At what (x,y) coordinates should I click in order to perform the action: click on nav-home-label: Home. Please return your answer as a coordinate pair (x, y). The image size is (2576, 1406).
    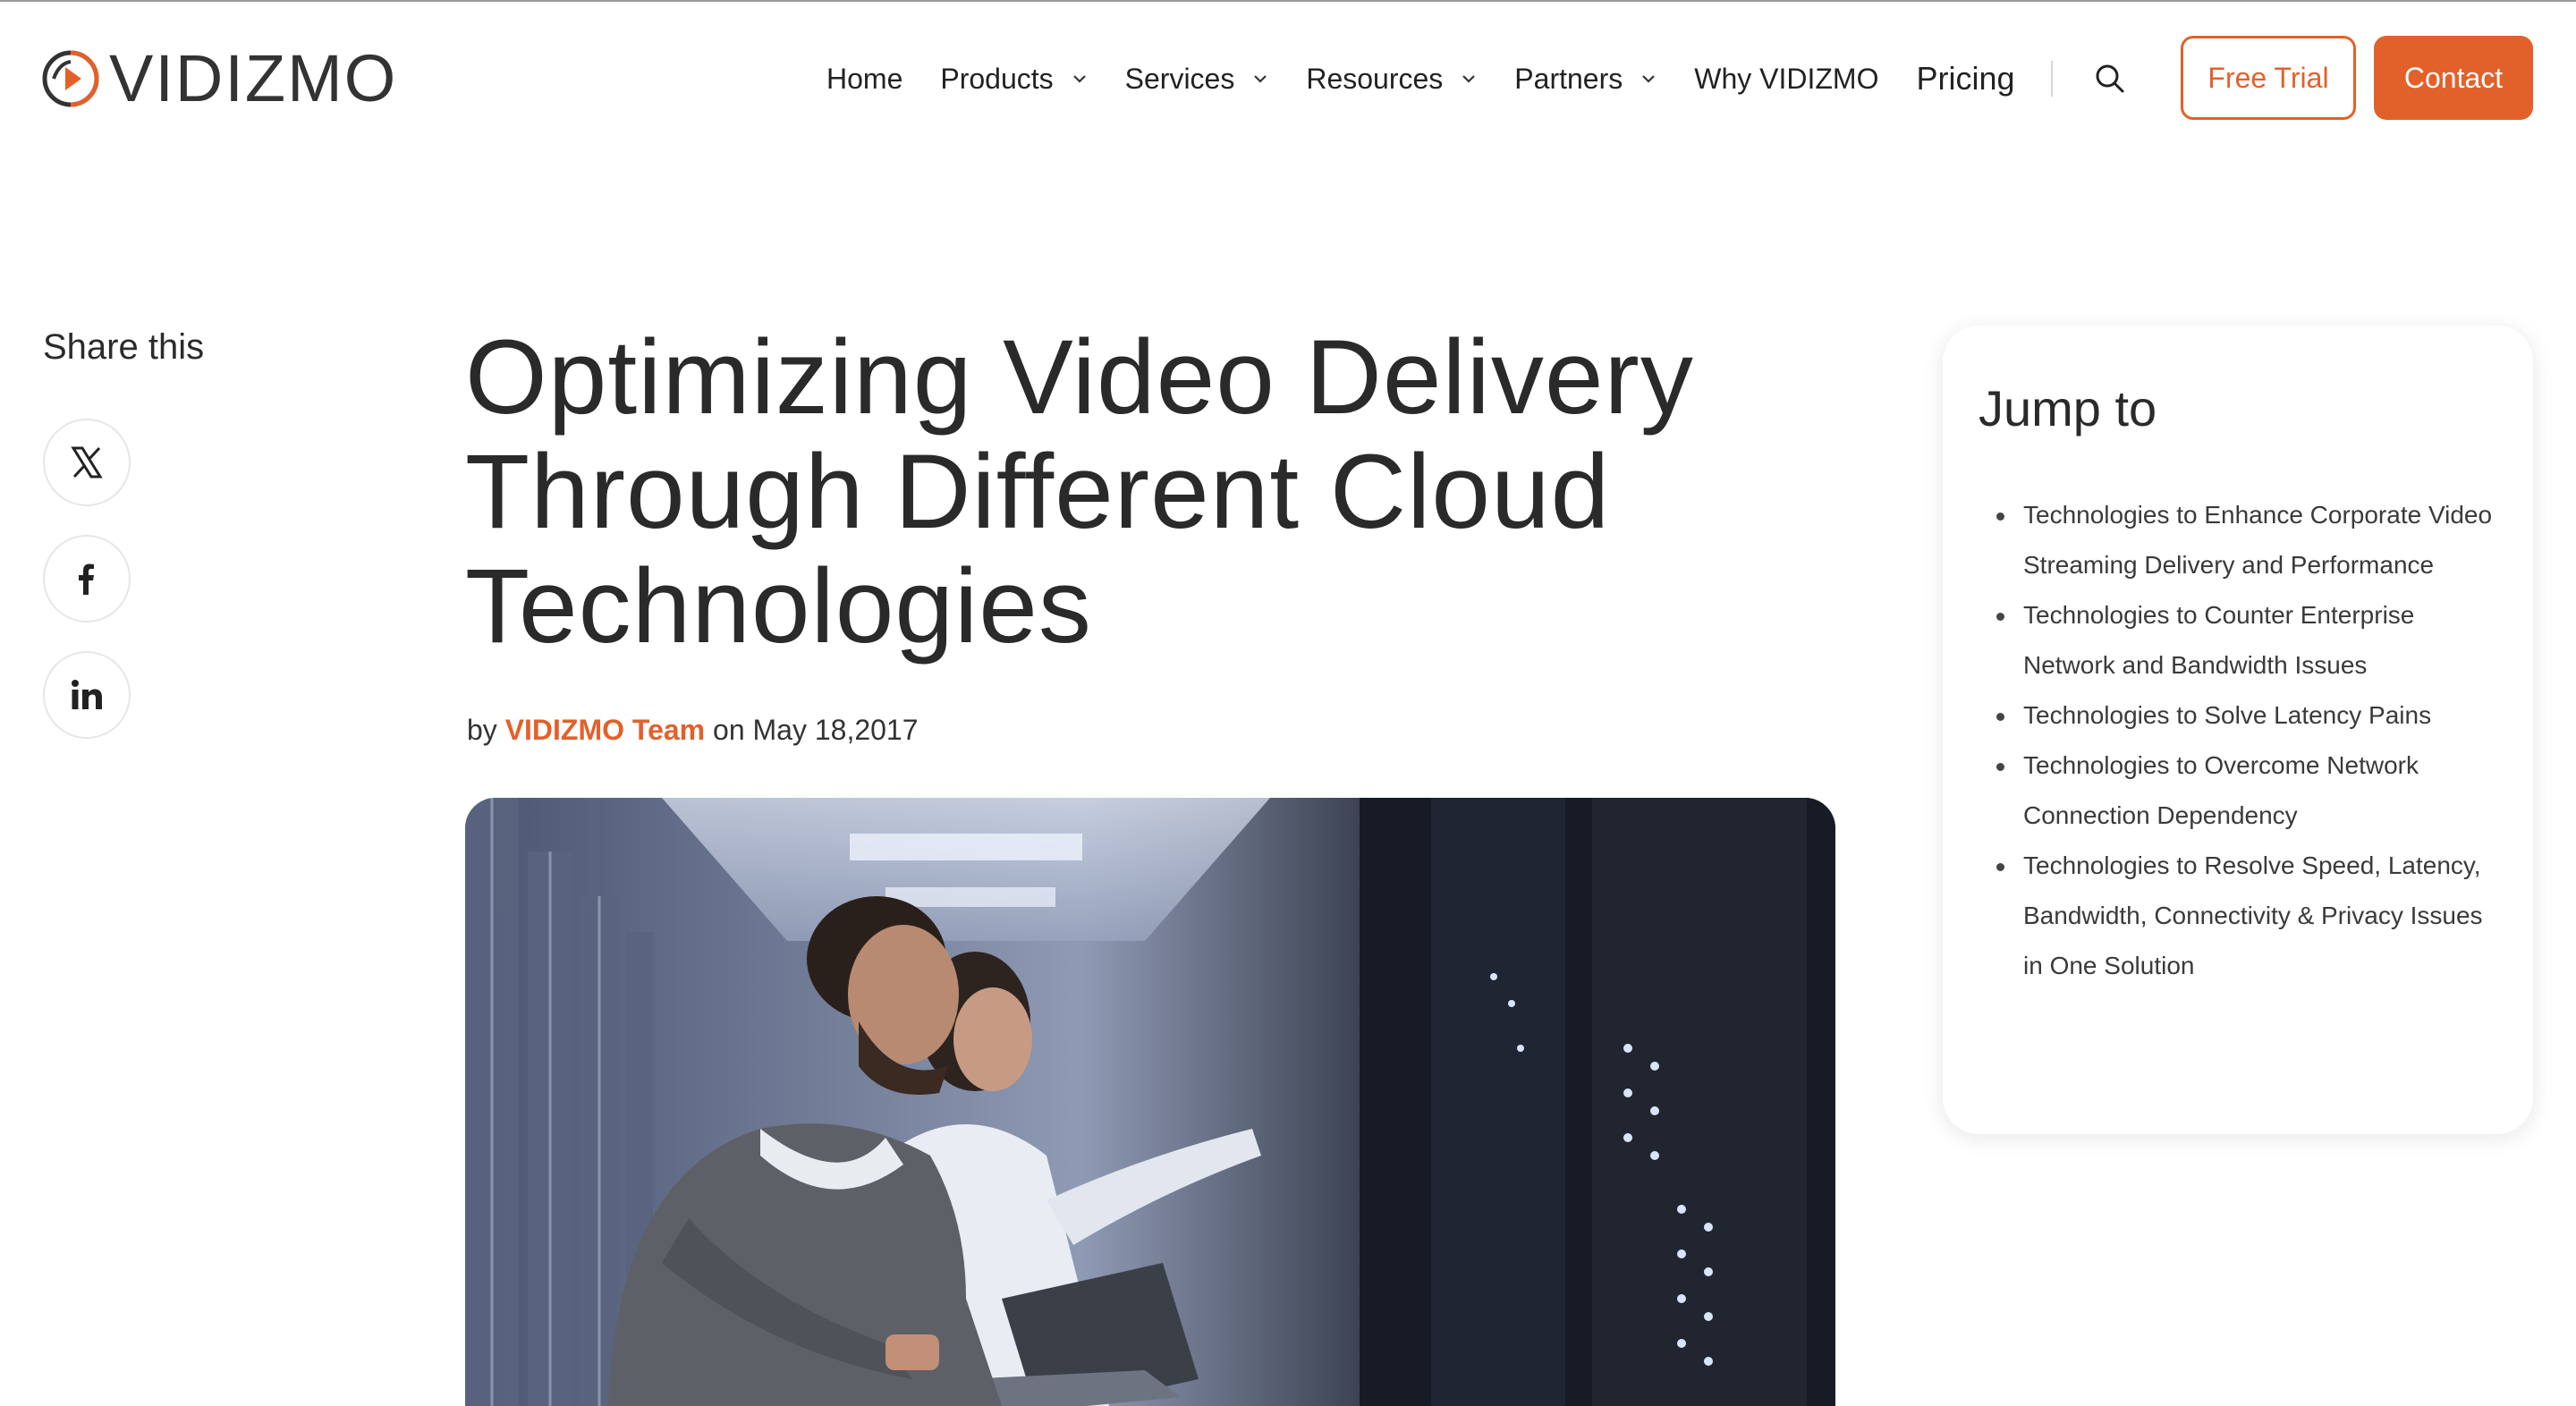
    Looking at the image, I should click on (864, 79).